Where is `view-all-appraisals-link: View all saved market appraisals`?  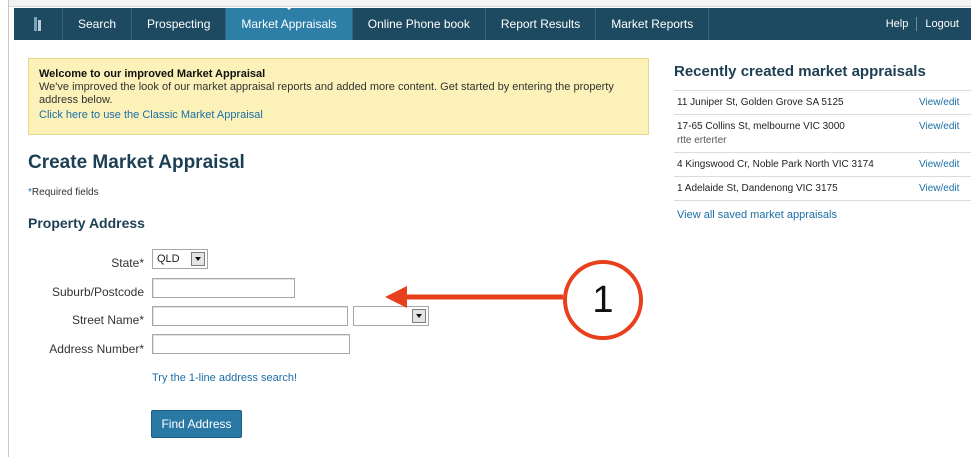 view-all-appraisals-link: View all saved market appraisals is located at coordinates (757, 215).